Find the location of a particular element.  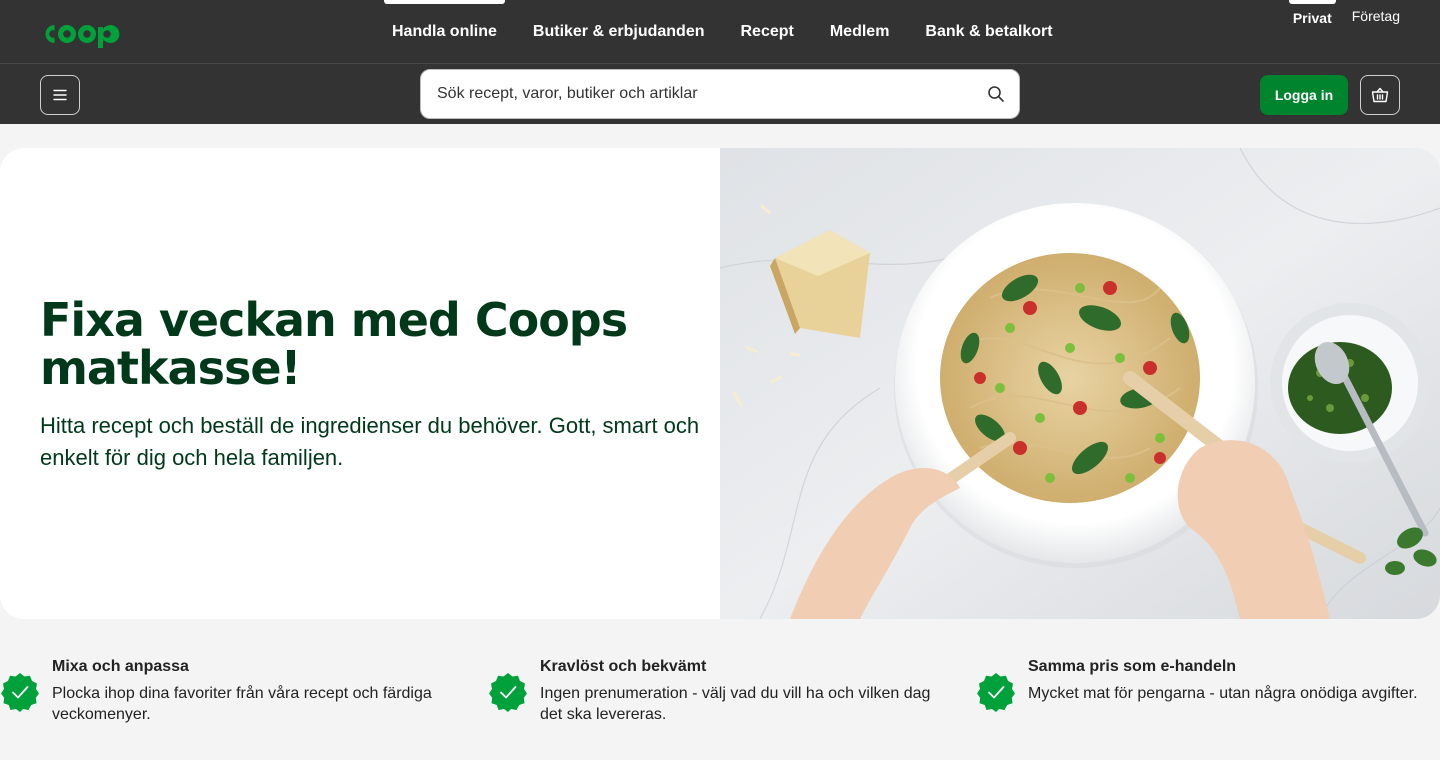

hamburger-icon is located at coordinates (60, 95).